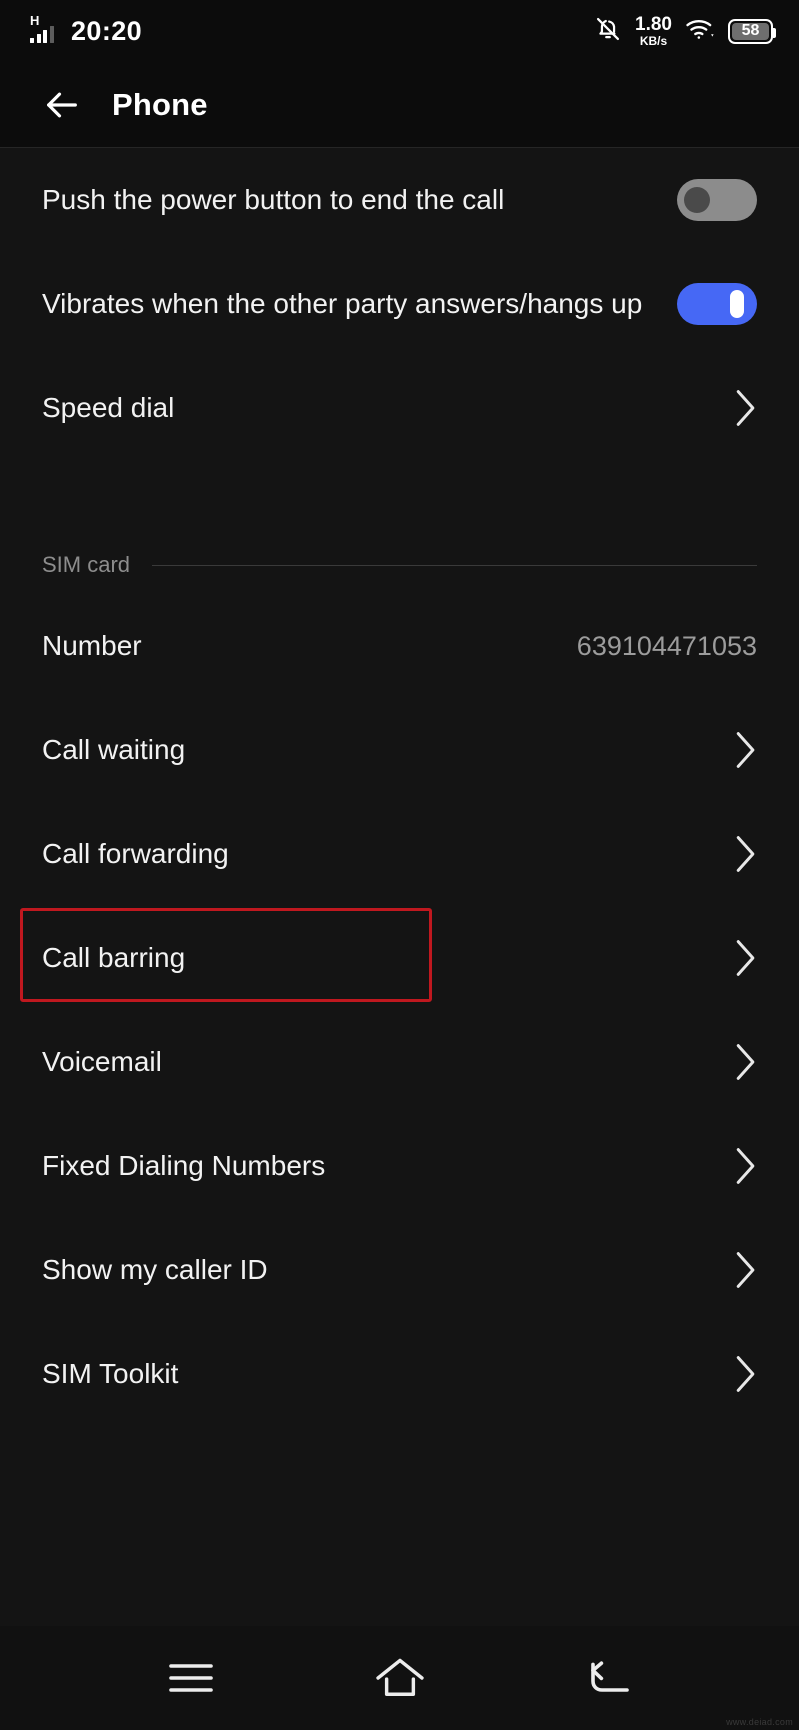 The height and width of the screenshot is (1730, 799). I want to click on watermark: www.deiad.com, so click(759, 1722).